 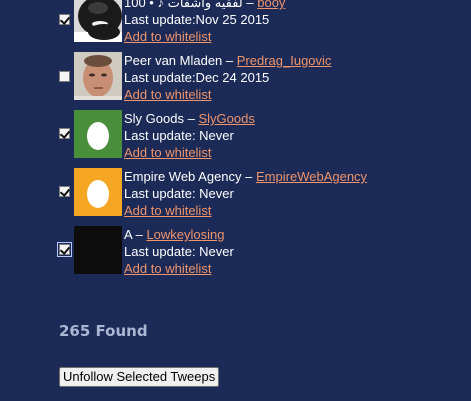 What do you see at coordinates (284, 60) in the screenshot?
I see `user-handle-link: Predrag_Iugovic` at bounding box center [284, 60].